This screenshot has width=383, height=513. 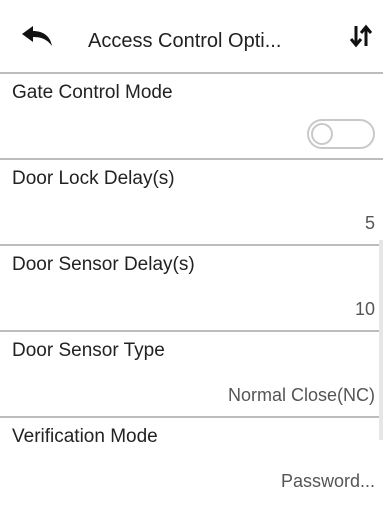 What do you see at coordinates (381, 340) in the screenshot?
I see `scrollbar` at bounding box center [381, 340].